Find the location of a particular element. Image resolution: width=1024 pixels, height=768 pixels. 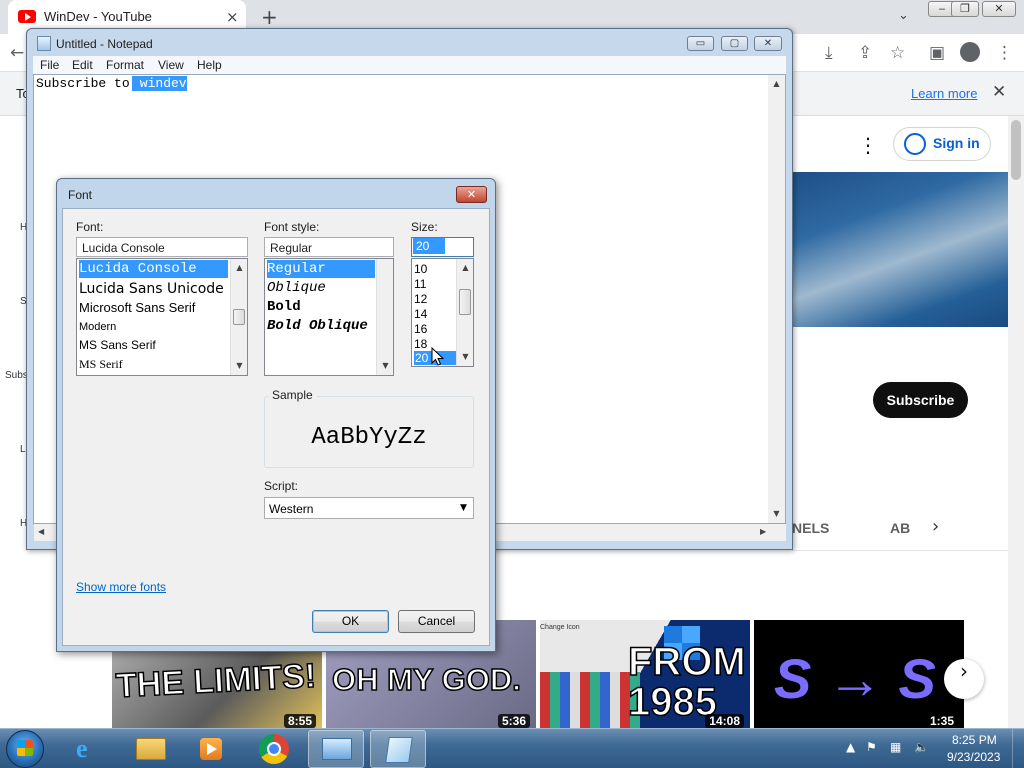

menu-file: File is located at coordinates (49, 65).